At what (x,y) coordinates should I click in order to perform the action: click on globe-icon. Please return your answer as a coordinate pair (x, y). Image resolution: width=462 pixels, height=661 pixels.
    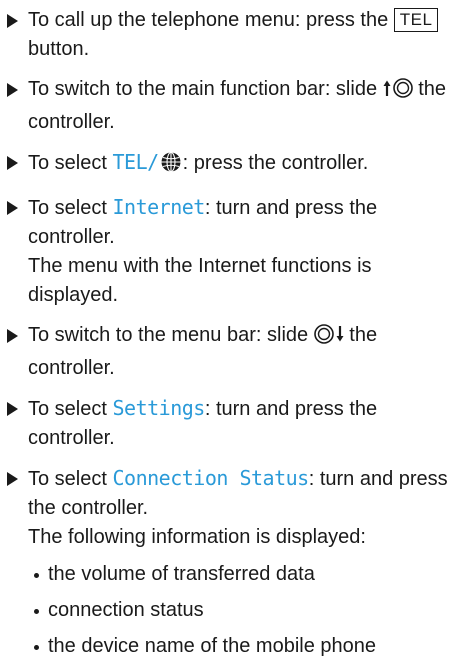
    Looking at the image, I should click on (171, 166).